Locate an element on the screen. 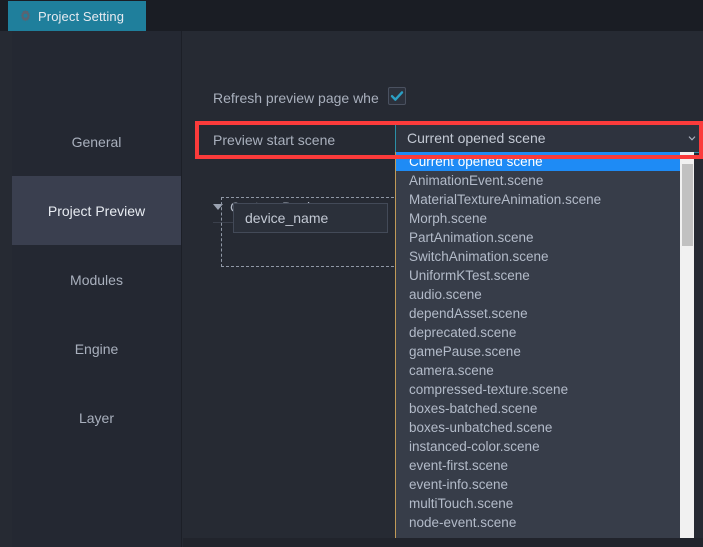  dropdown-option: event-first.scene is located at coordinates (538, 465).